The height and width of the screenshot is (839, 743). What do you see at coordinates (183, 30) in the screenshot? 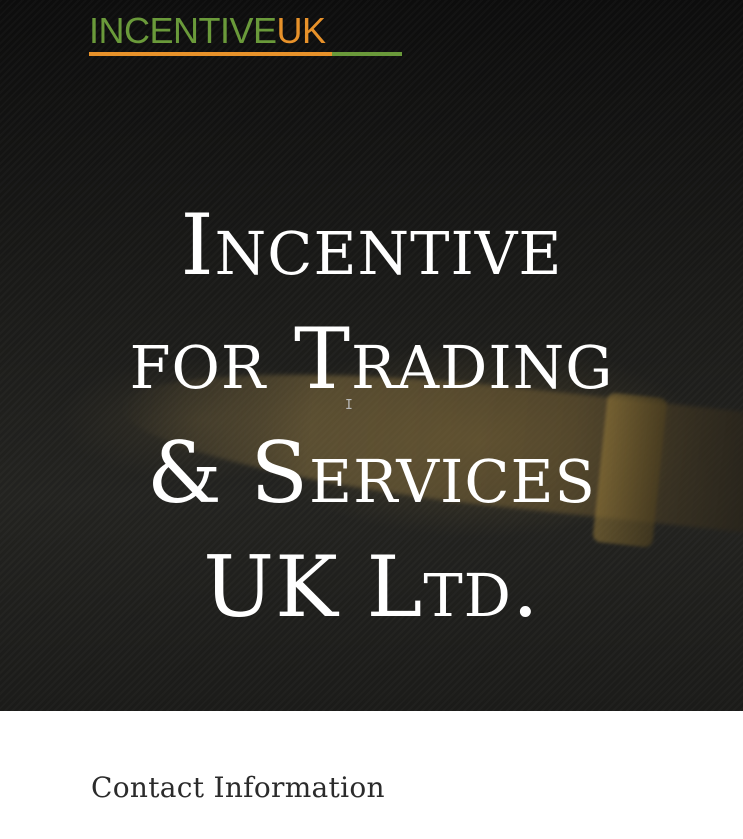
I see `logo-main-text: INCENTIVE` at bounding box center [183, 30].